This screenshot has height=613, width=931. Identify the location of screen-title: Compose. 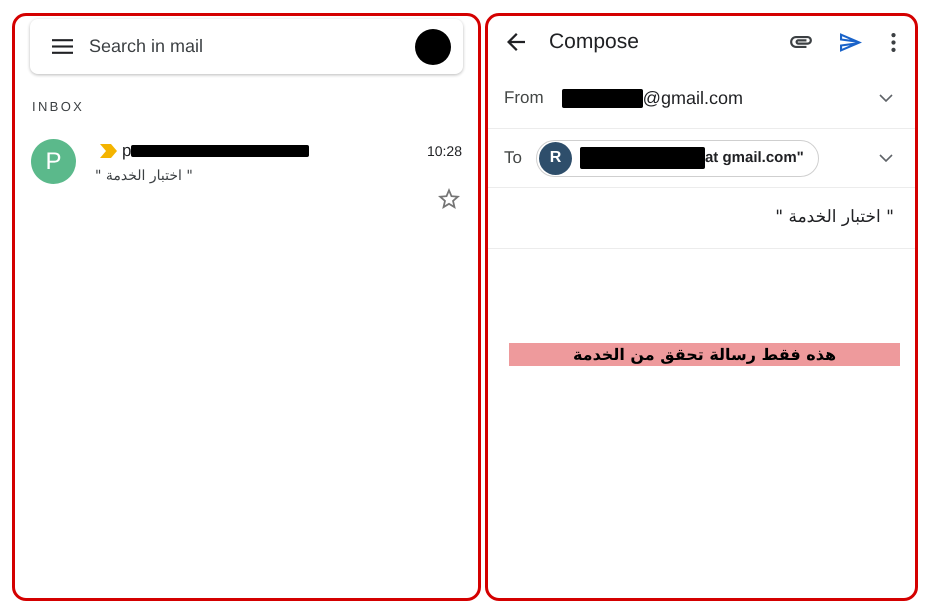
(594, 42).